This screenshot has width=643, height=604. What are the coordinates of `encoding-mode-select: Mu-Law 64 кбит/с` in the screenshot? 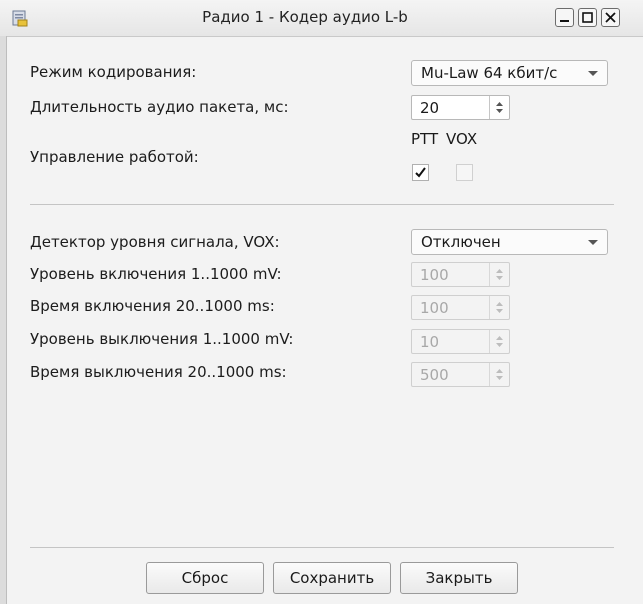 It's located at (509, 73).